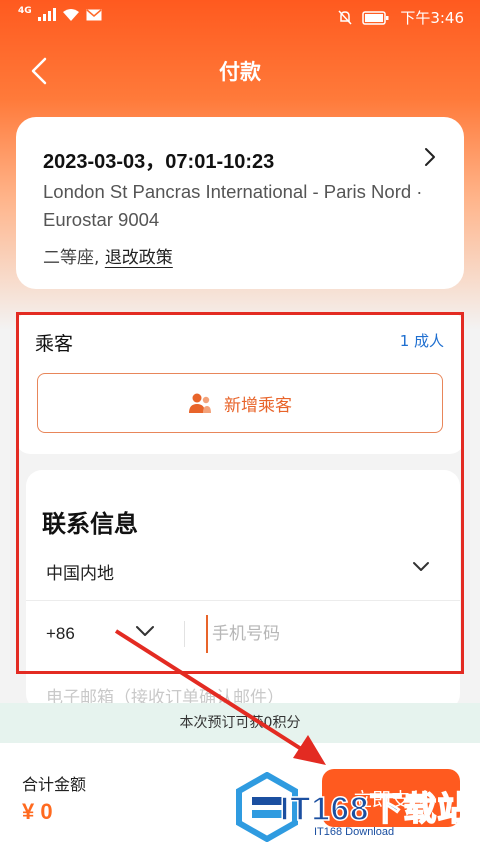 This screenshot has height=853, width=480. I want to click on mail-icon, so click(94, 15).